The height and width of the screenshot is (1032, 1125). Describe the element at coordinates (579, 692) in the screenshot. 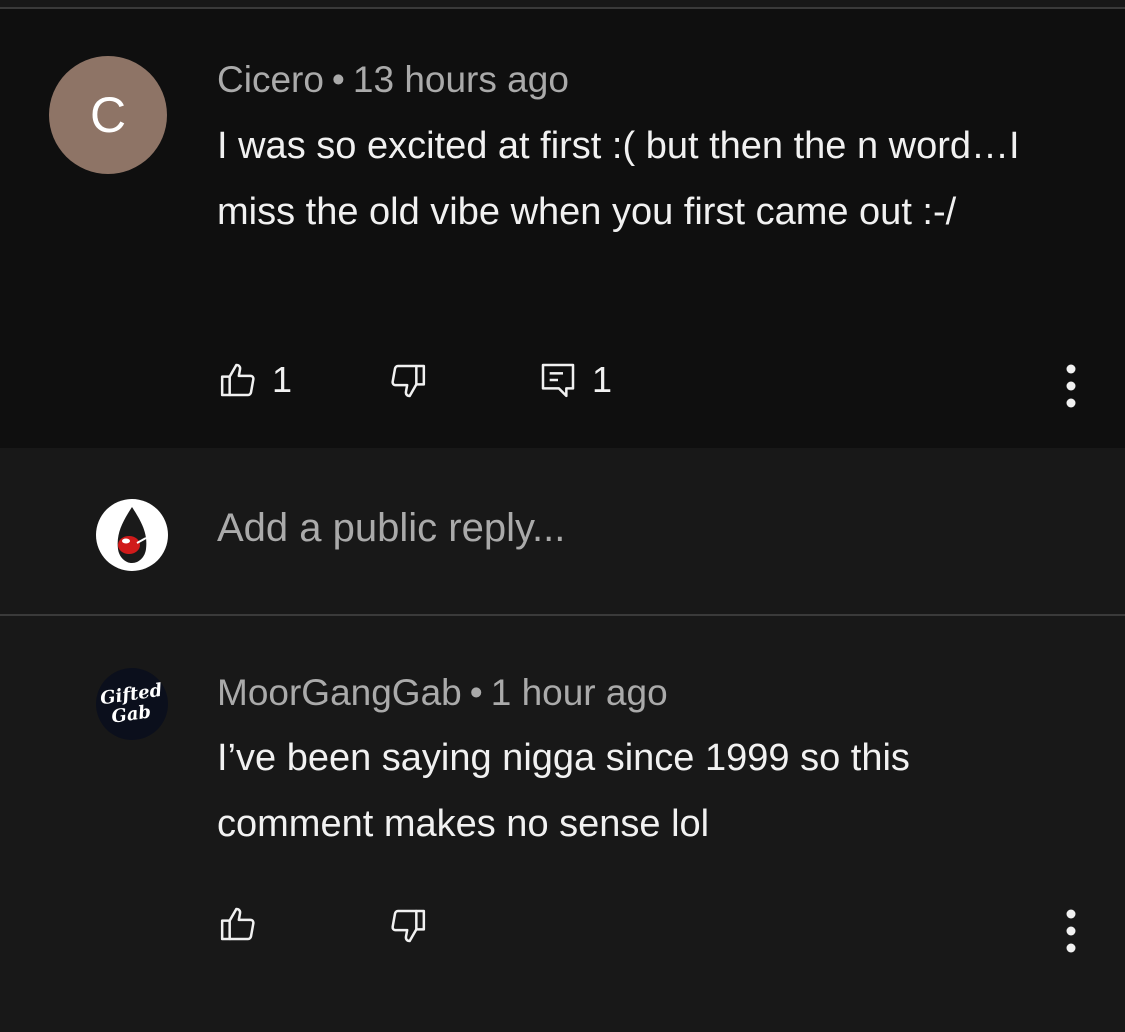

I see `timestamp: 1 hour ago` at that location.